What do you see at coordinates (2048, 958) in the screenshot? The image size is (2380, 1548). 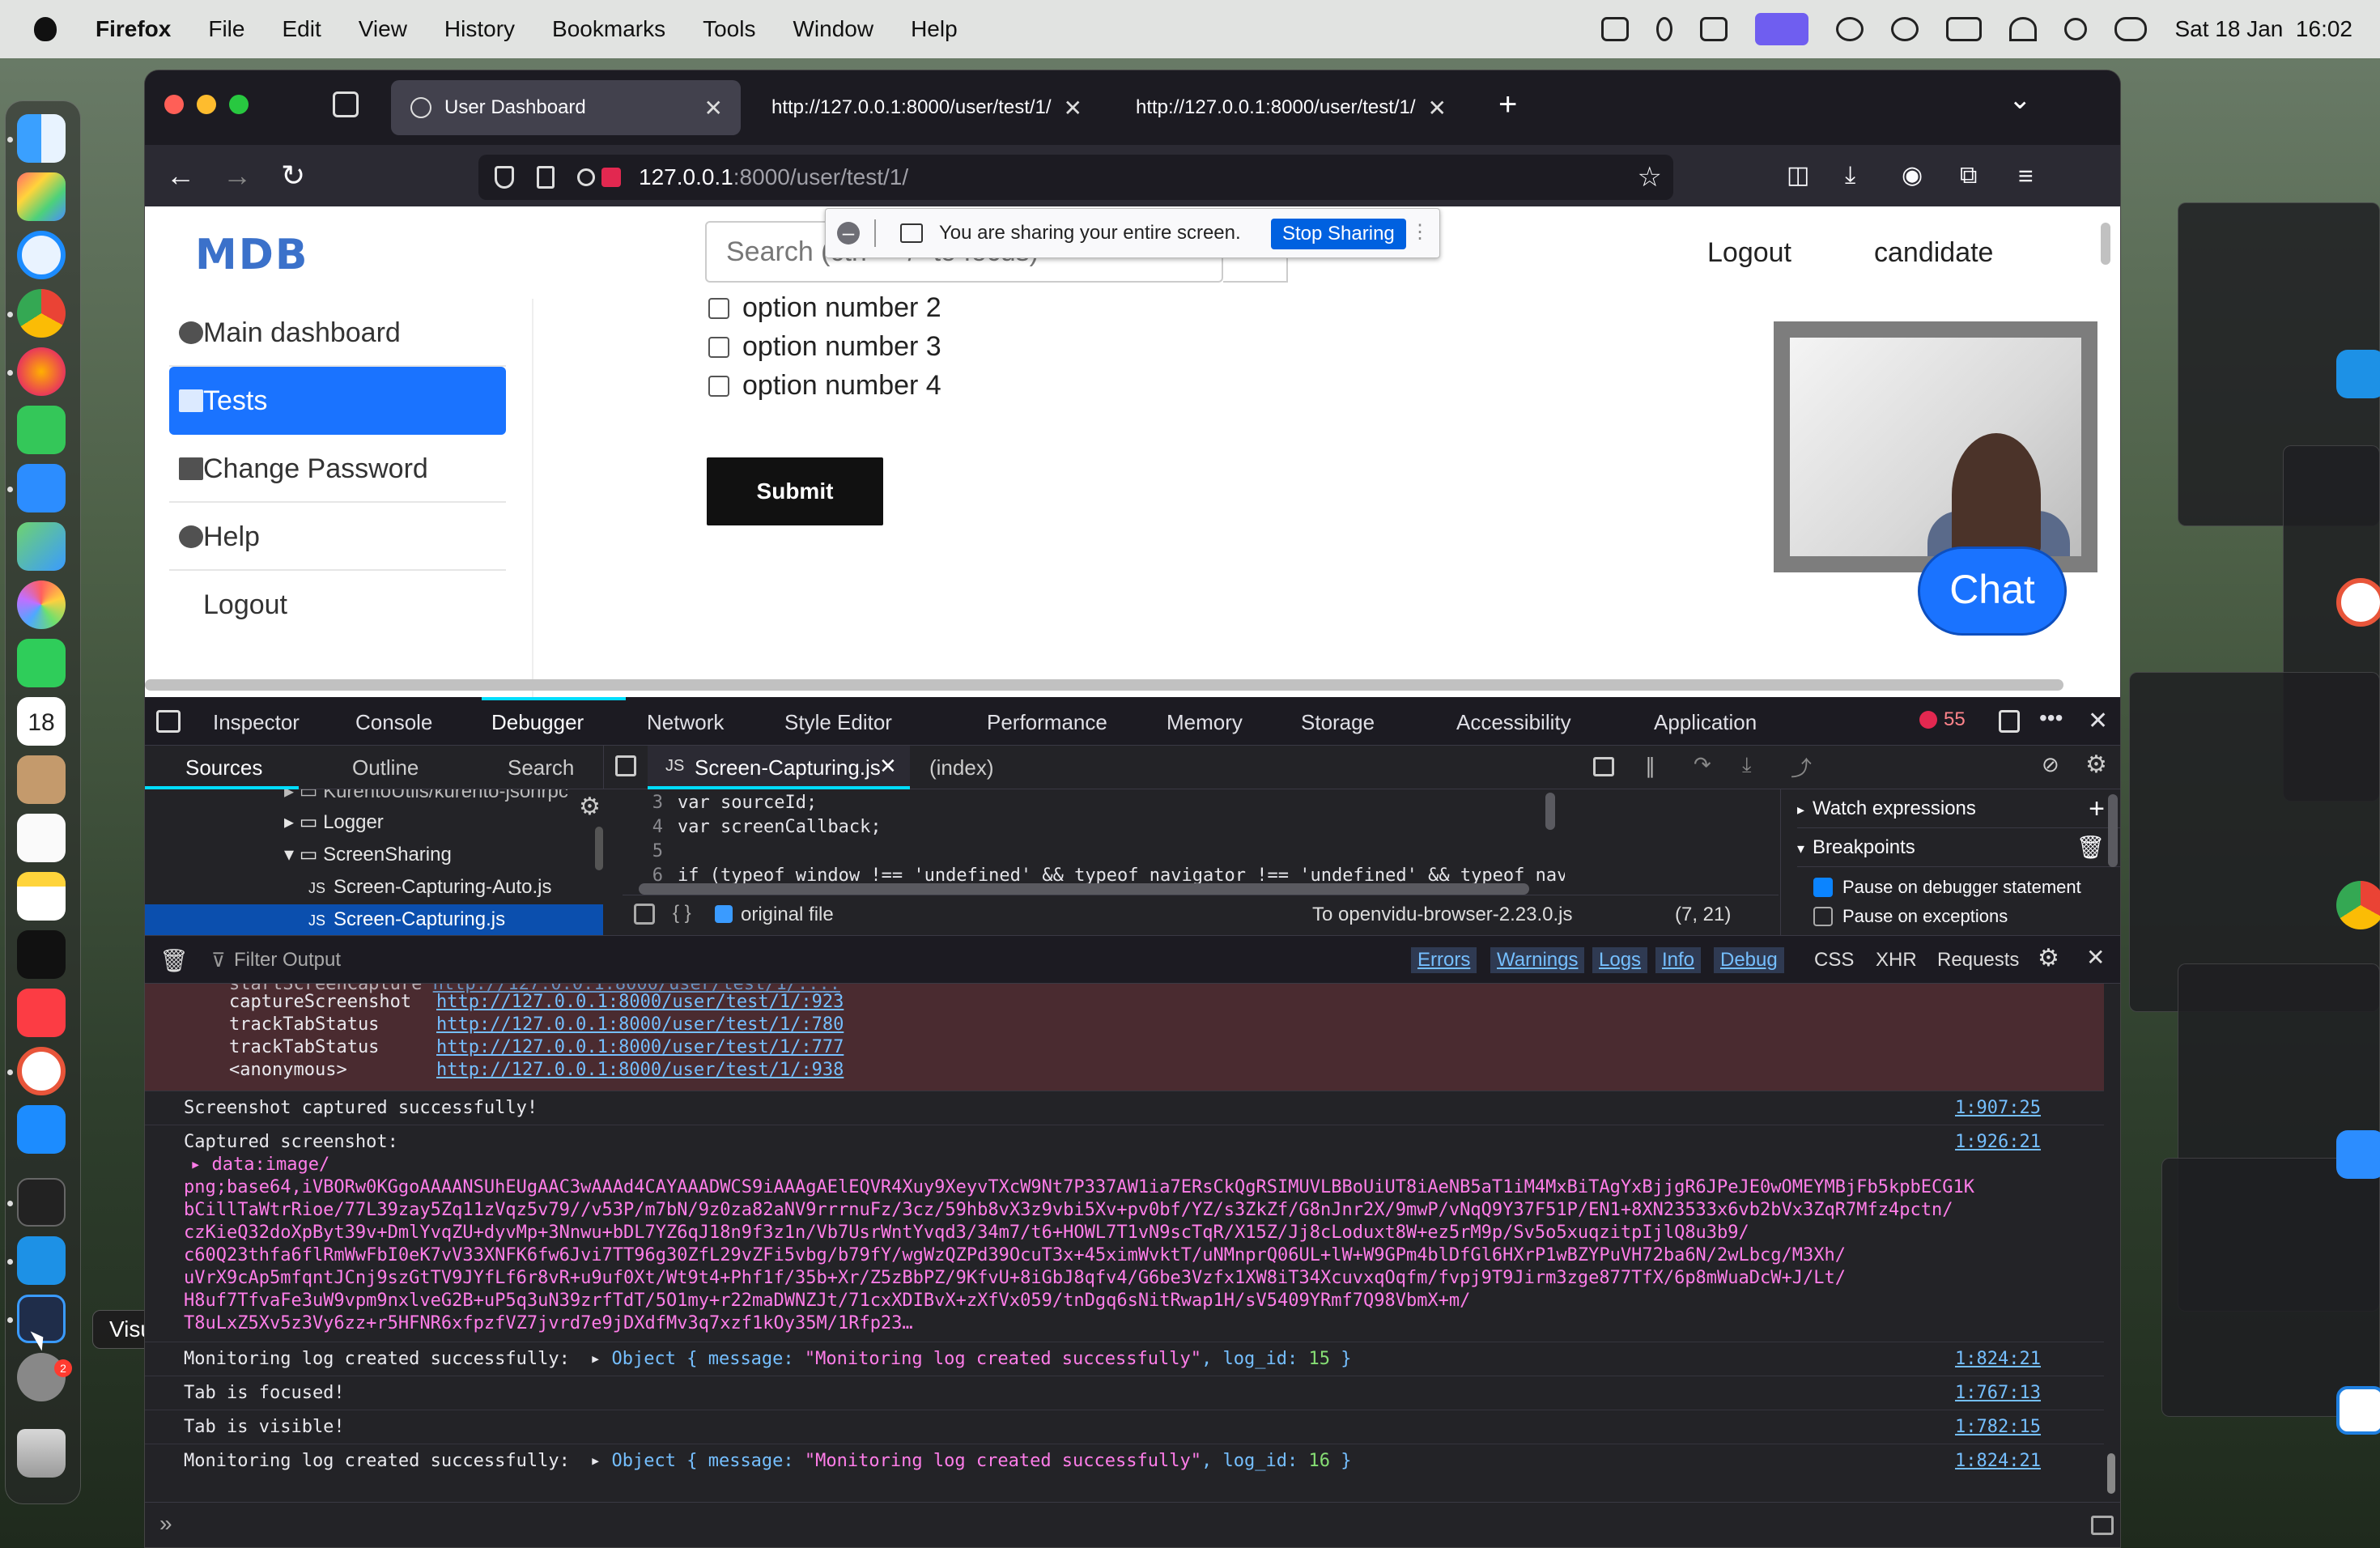 I see `console-settings-icon: ⚙` at bounding box center [2048, 958].